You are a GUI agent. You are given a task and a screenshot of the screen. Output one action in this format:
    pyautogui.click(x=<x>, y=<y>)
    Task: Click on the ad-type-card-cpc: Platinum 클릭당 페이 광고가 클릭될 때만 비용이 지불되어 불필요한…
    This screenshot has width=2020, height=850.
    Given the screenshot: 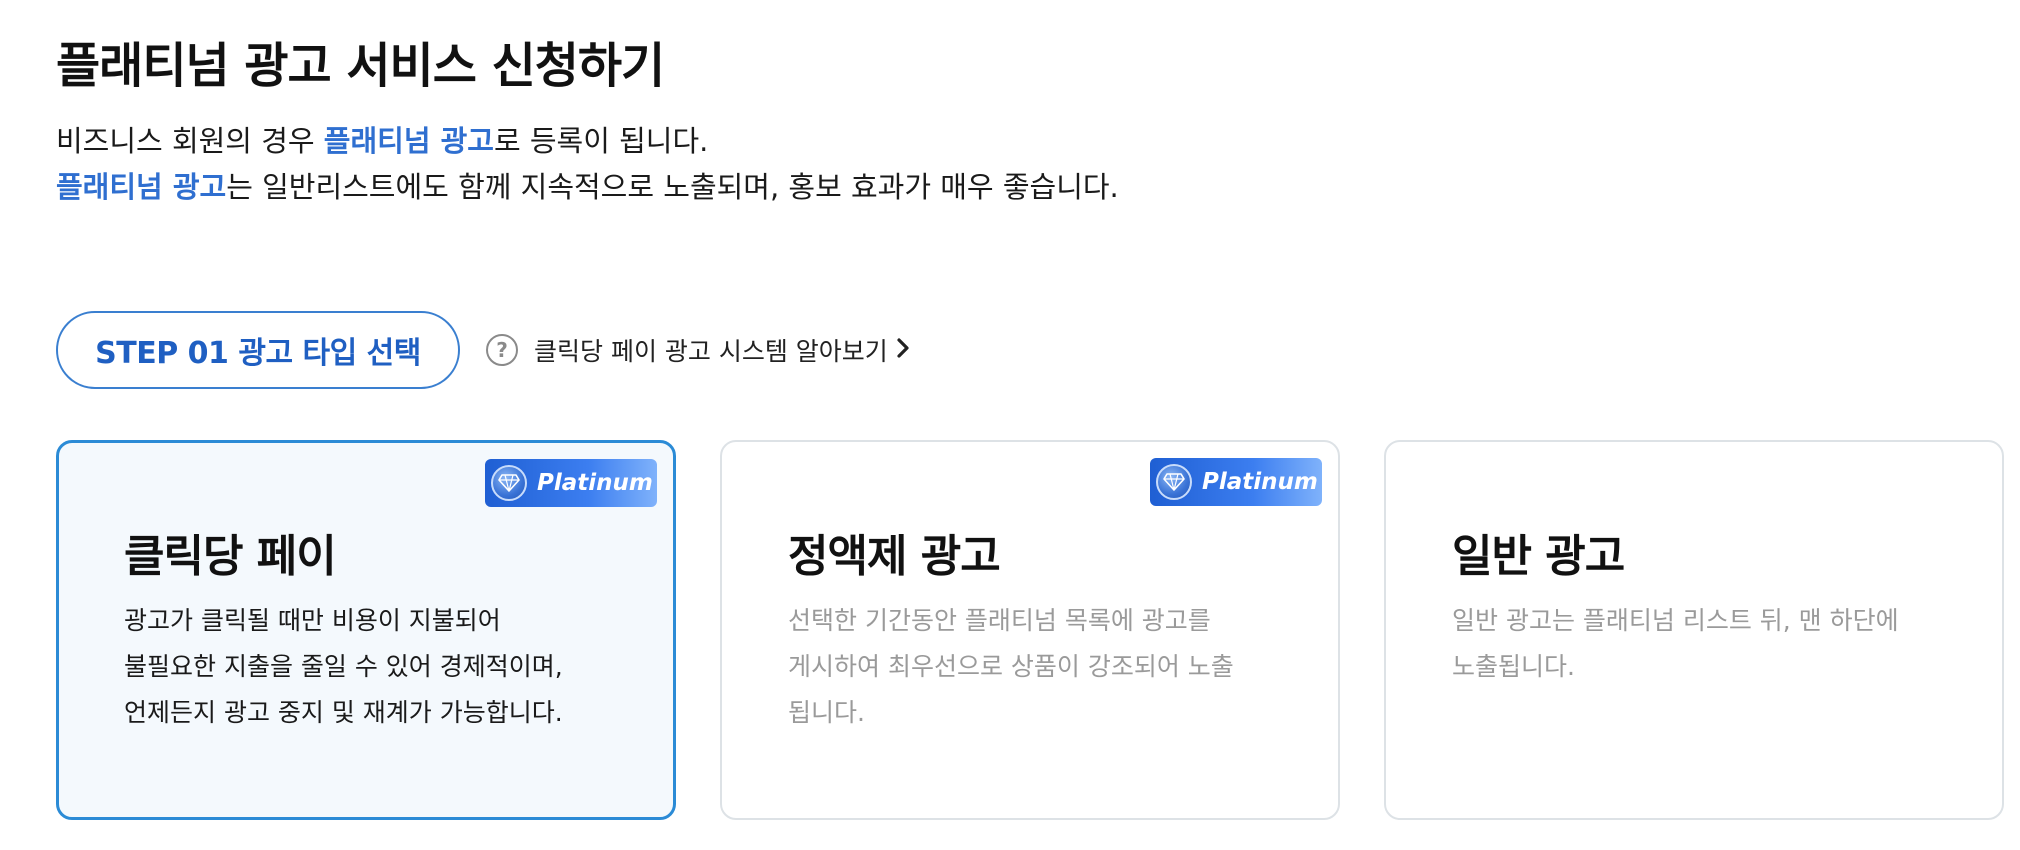 What is the action you would take?
    pyautogui.click(x=366, y=630)
    